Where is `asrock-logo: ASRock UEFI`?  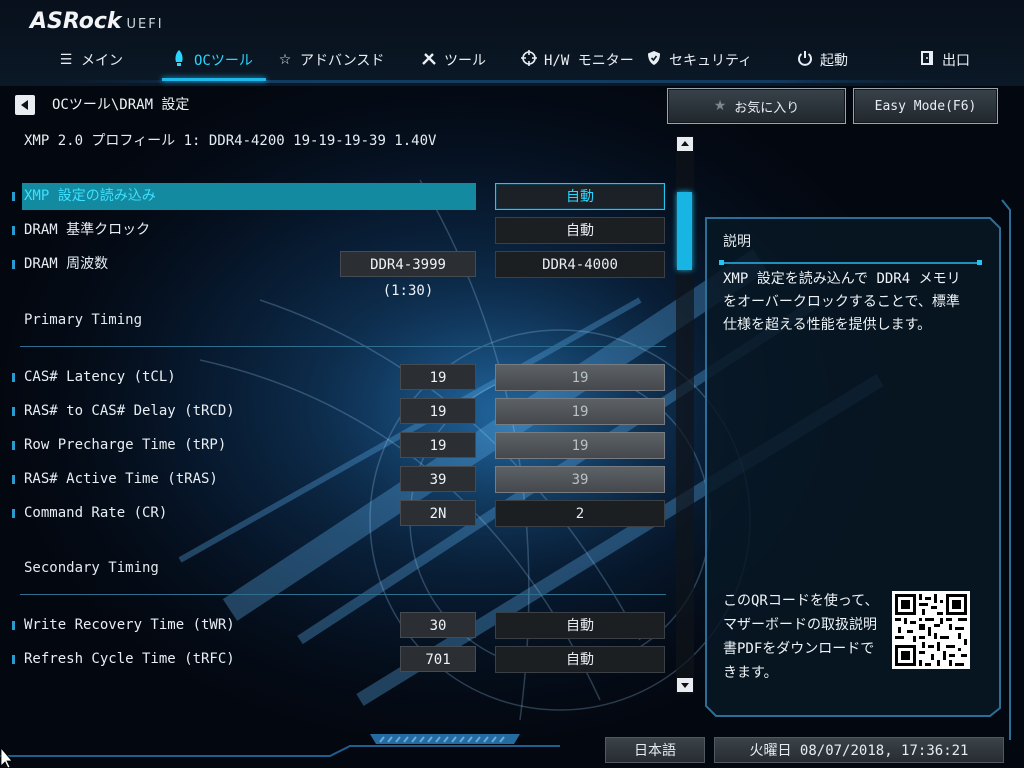
asrock-logo: ASRock UEFI is located at coordinates (97, 21).